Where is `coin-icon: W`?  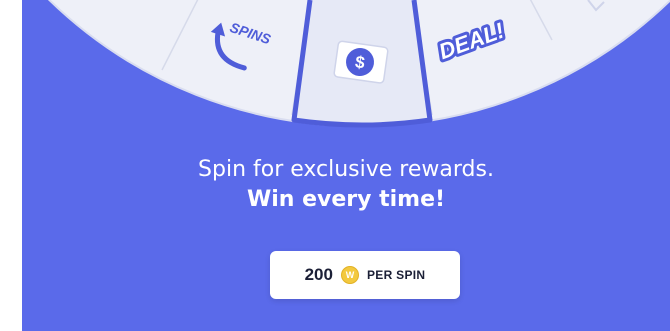
coin-icon: W is located at coordinates (349, 275).